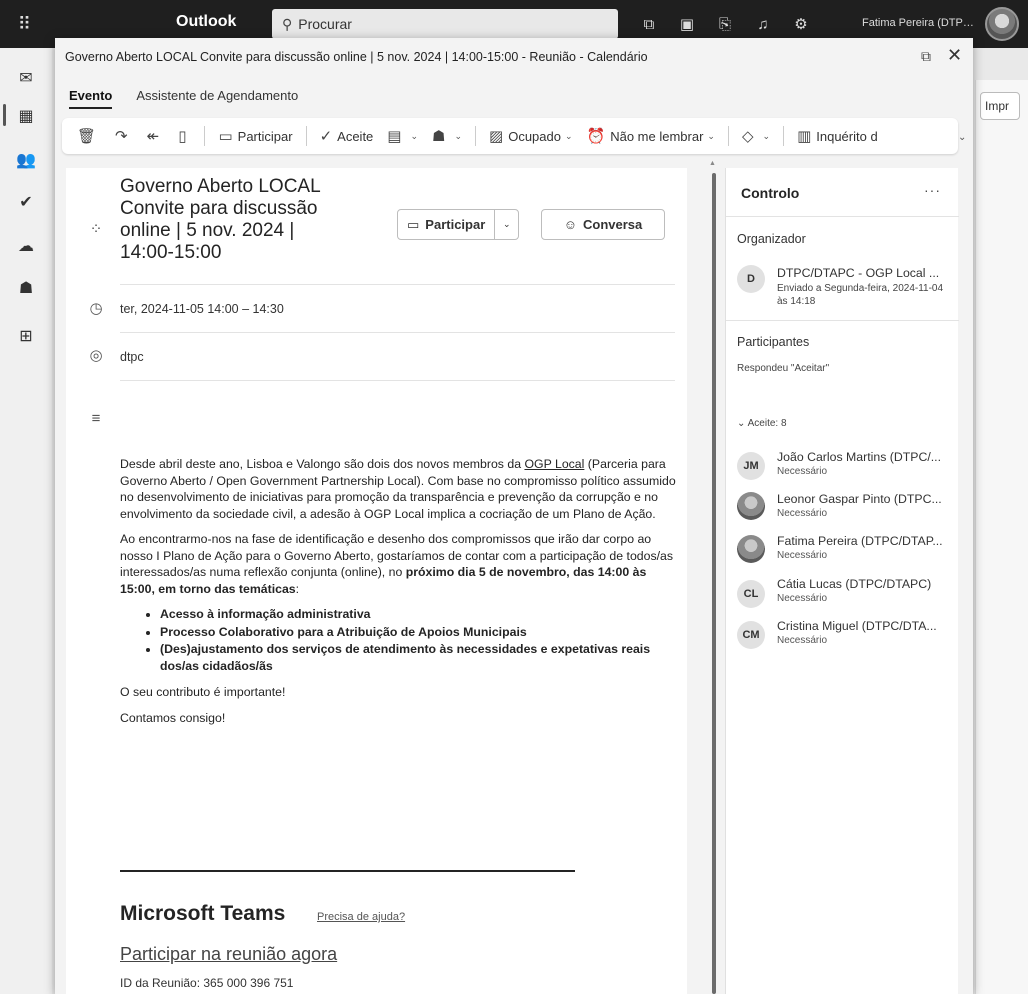 The height and width of the screenshot is (994, 1028). I want to click on teams-options-button: ☗ ⌄, so click(447, 136).